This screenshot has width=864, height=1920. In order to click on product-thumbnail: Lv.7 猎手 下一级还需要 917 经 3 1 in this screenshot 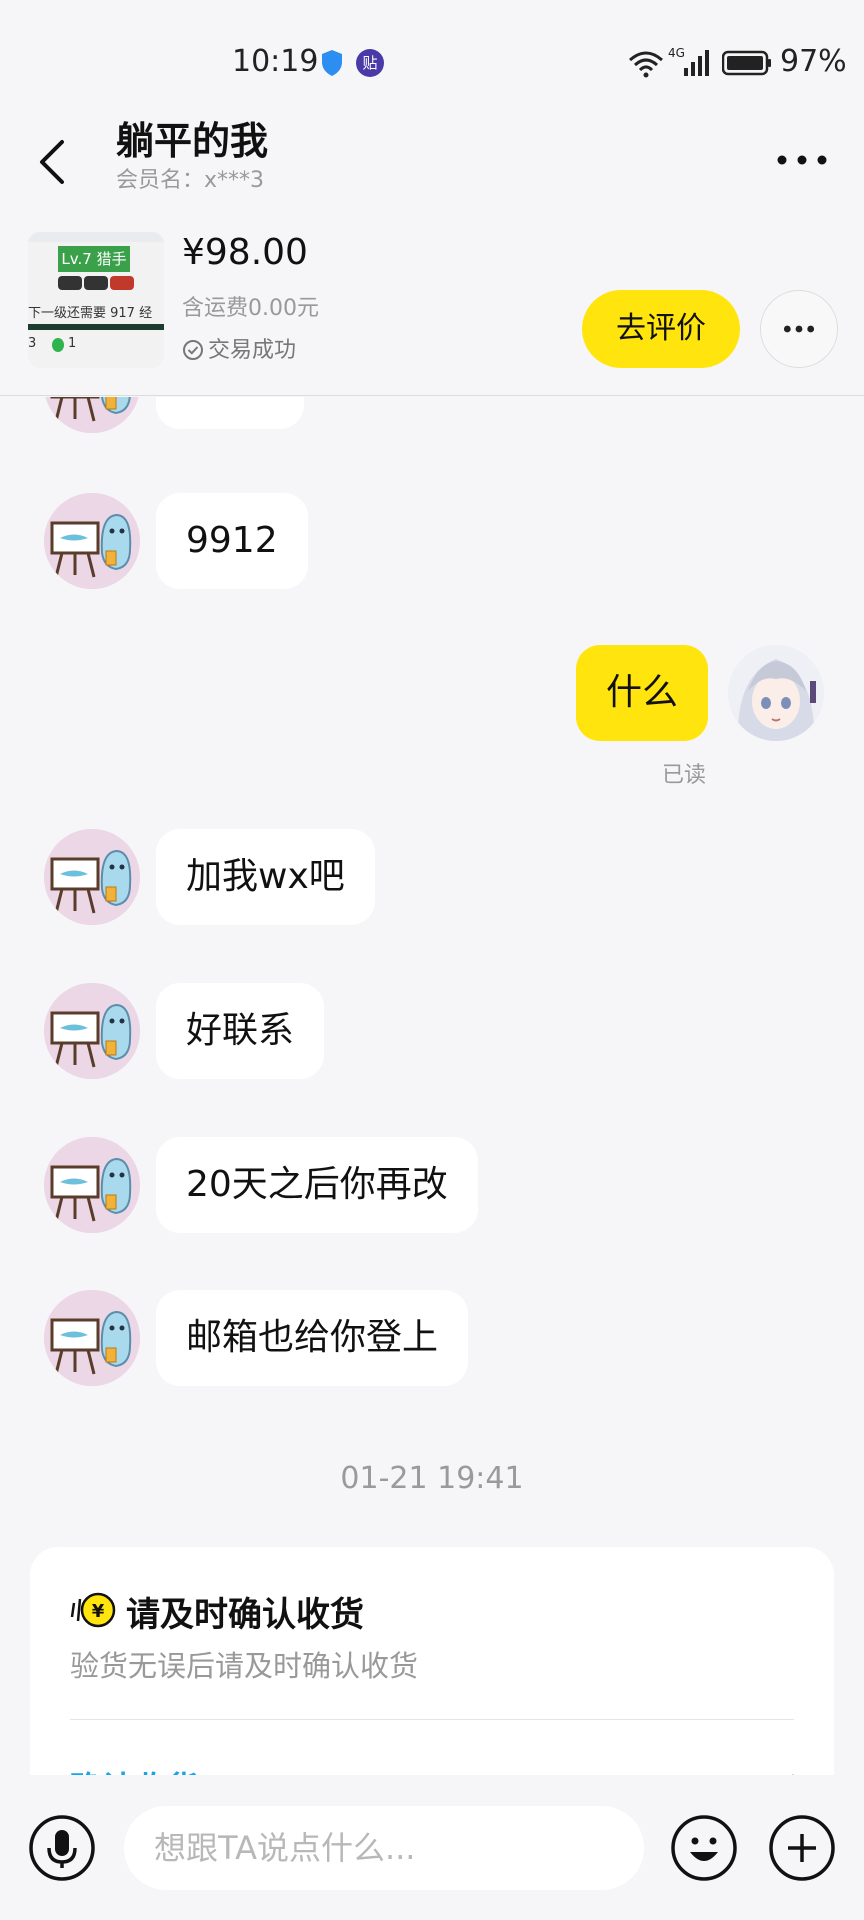, I will do `click(96, 300)`.